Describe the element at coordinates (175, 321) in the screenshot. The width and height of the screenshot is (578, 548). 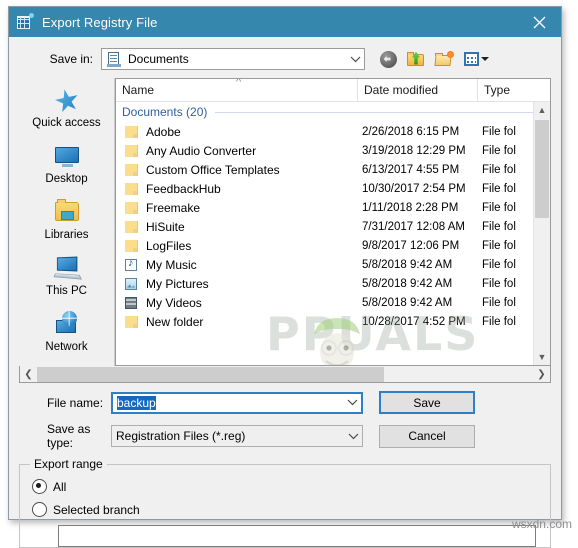
I see `file-name-text: New folder` at that location.